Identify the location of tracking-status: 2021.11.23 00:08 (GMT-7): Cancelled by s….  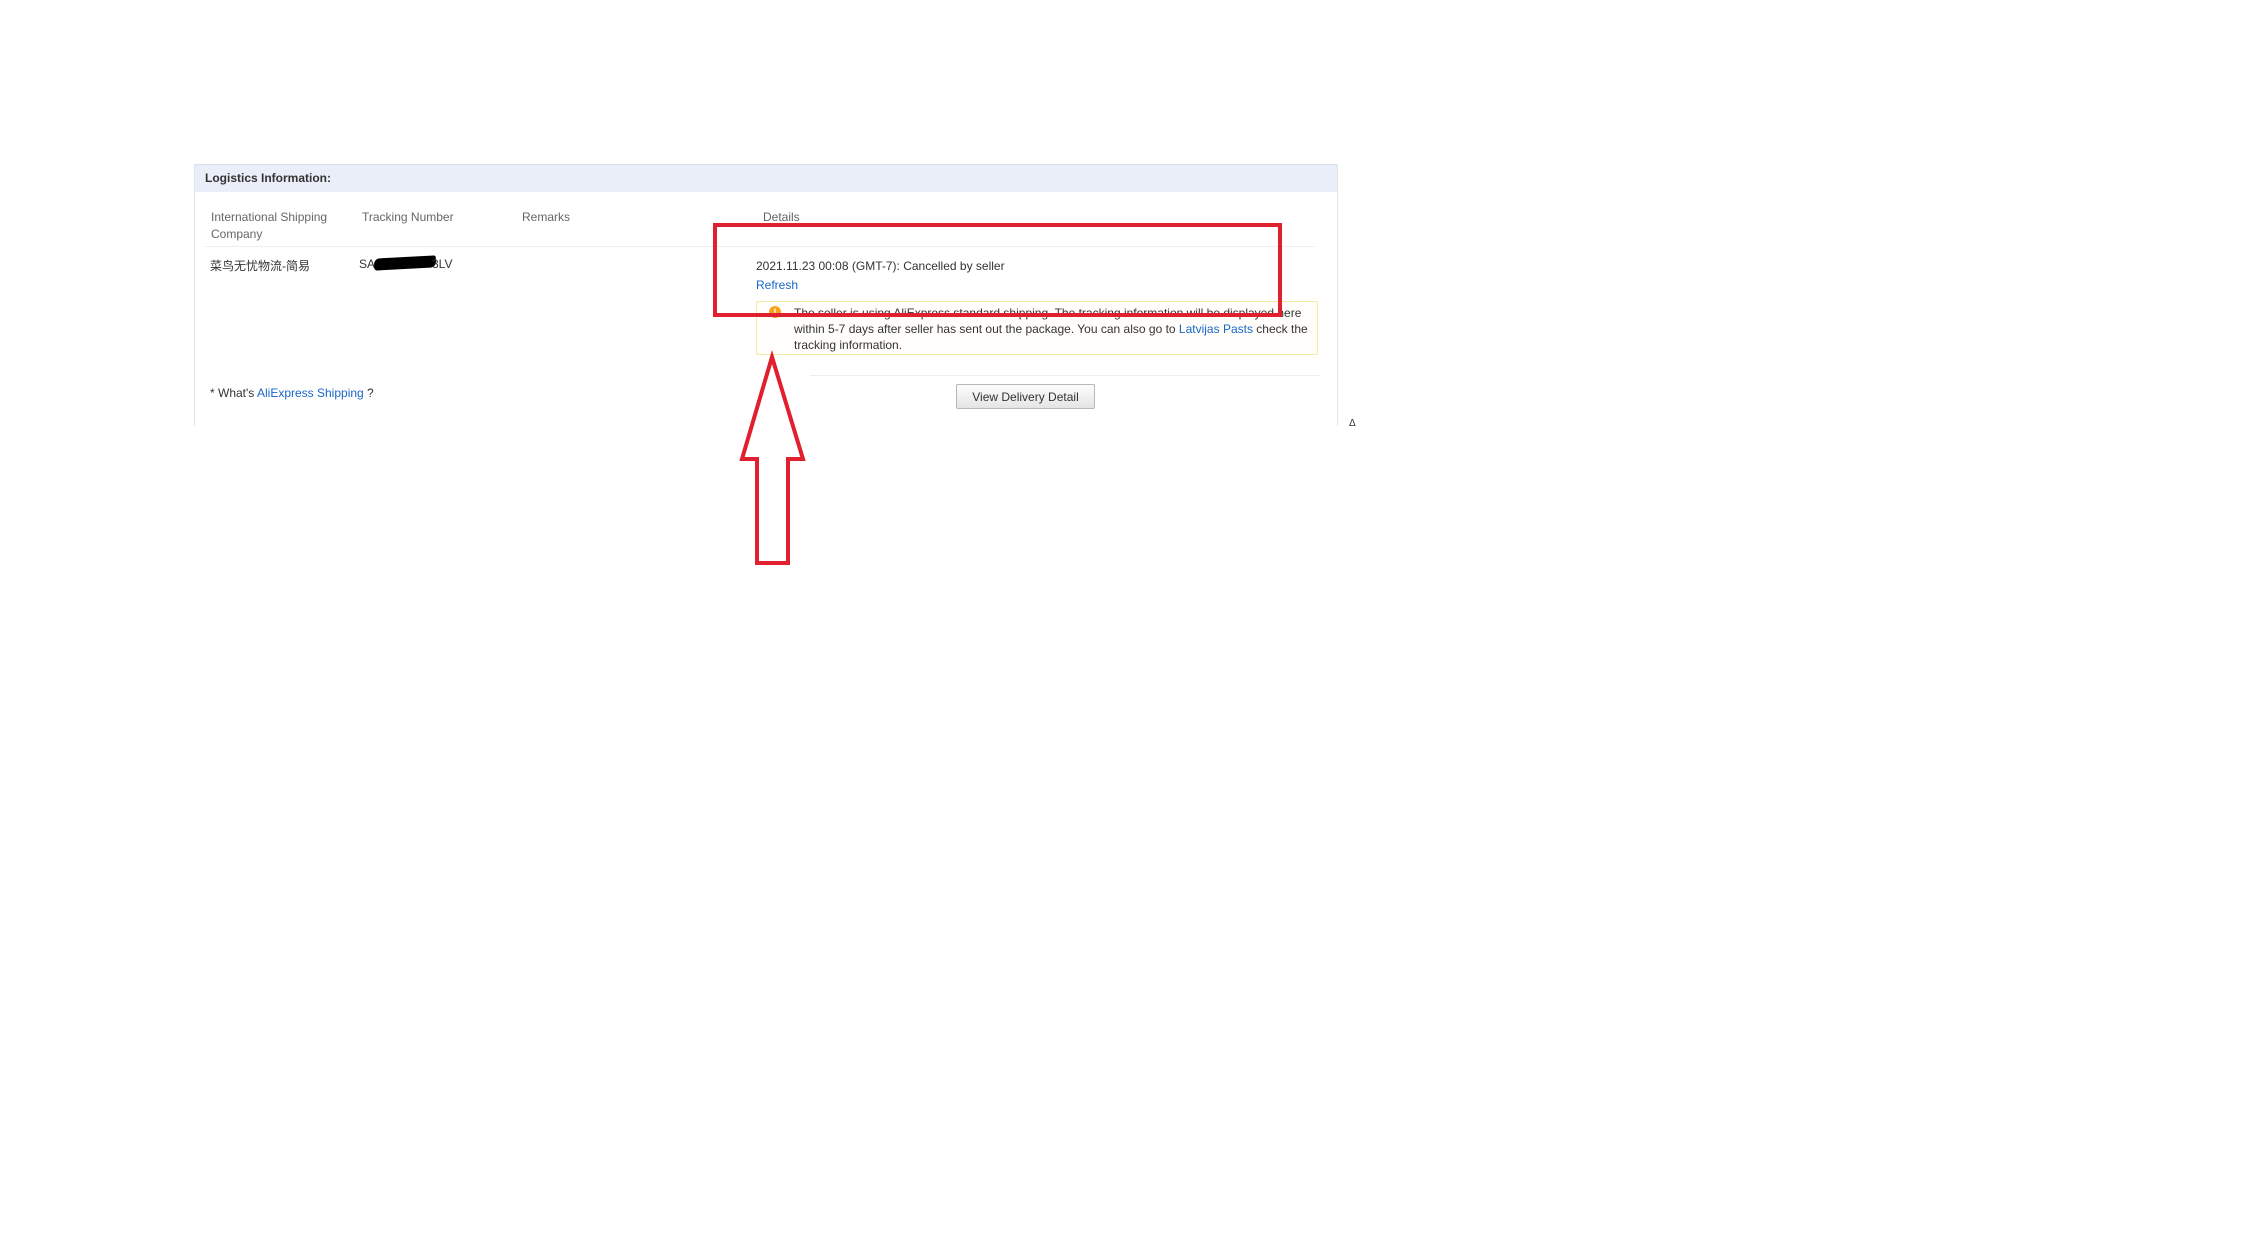
(880, 266).